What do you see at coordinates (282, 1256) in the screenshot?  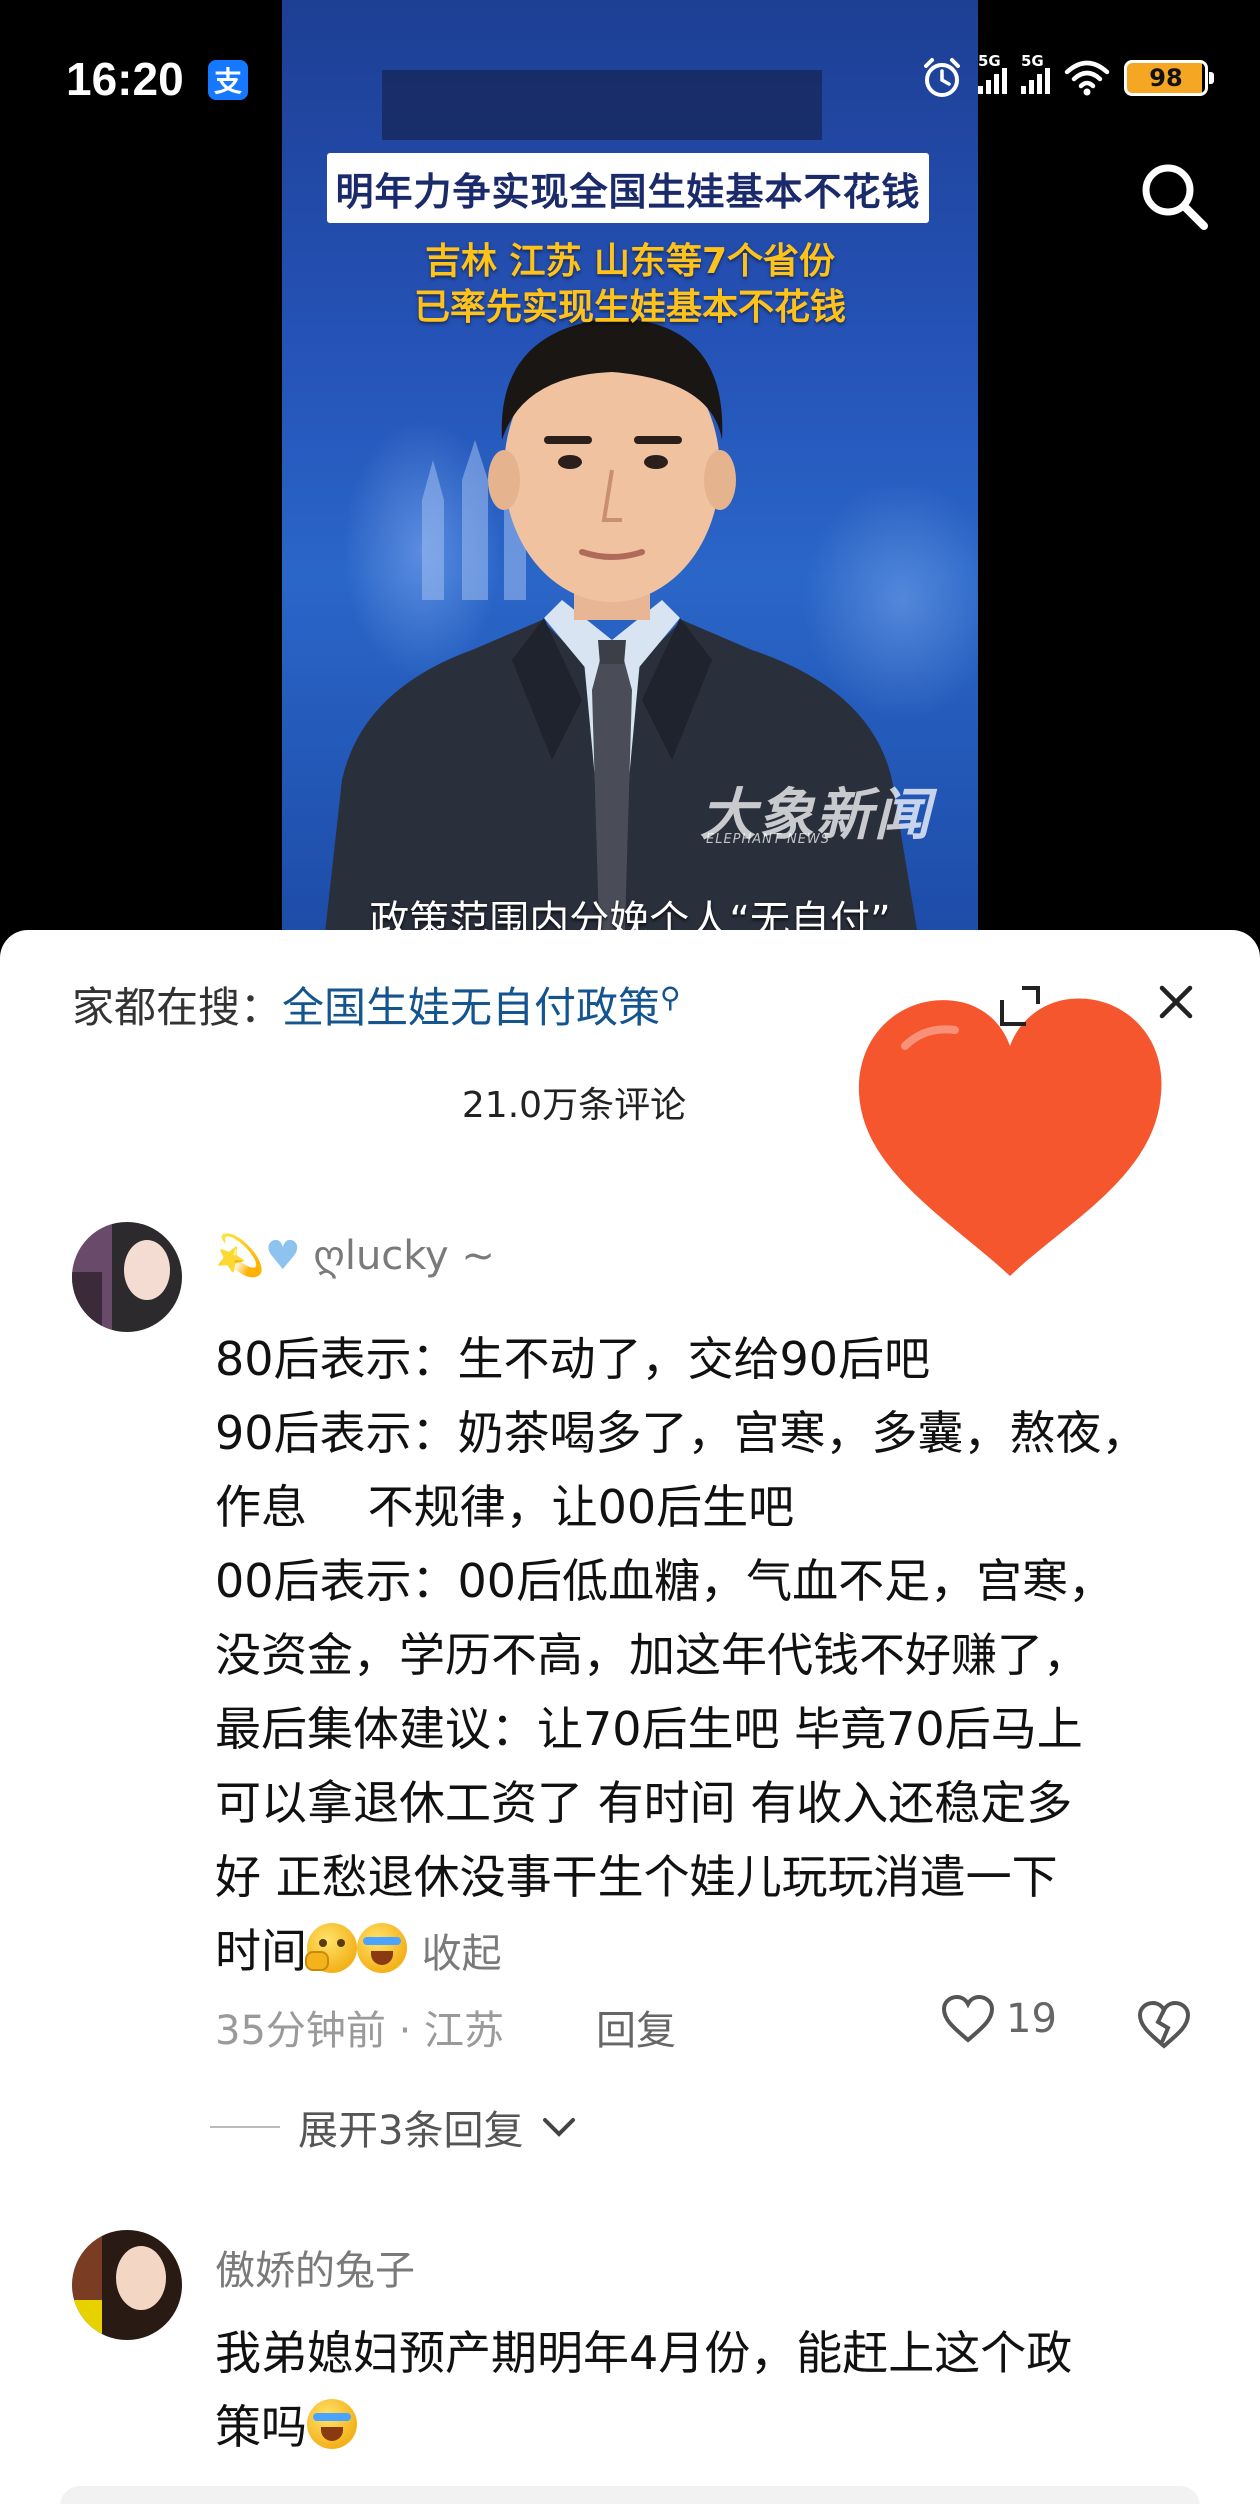 I see `blue-heart-icon: ♥` at bounding box center [282, 1256].